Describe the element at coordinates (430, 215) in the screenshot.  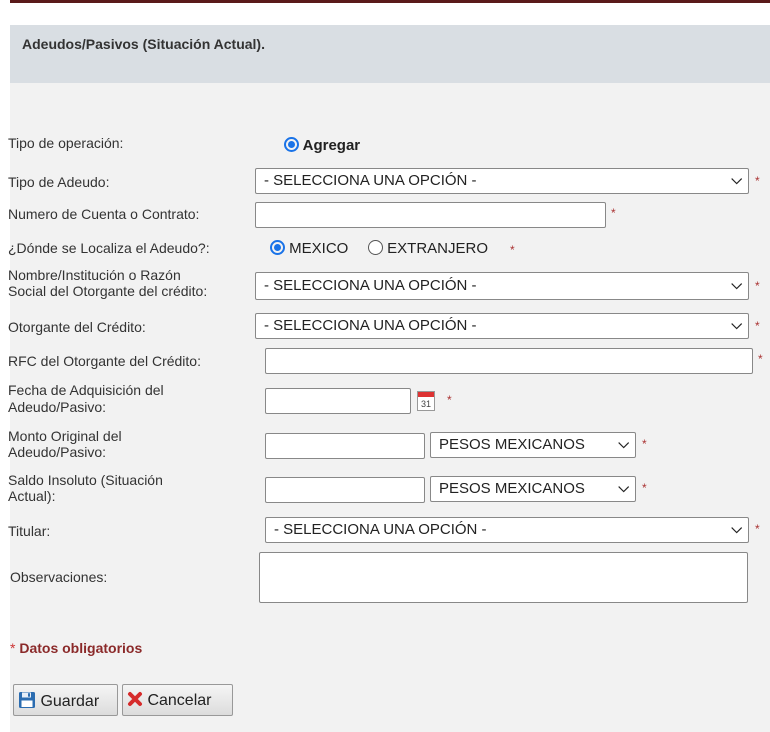
I see `numero-cuenta-input` at that location.